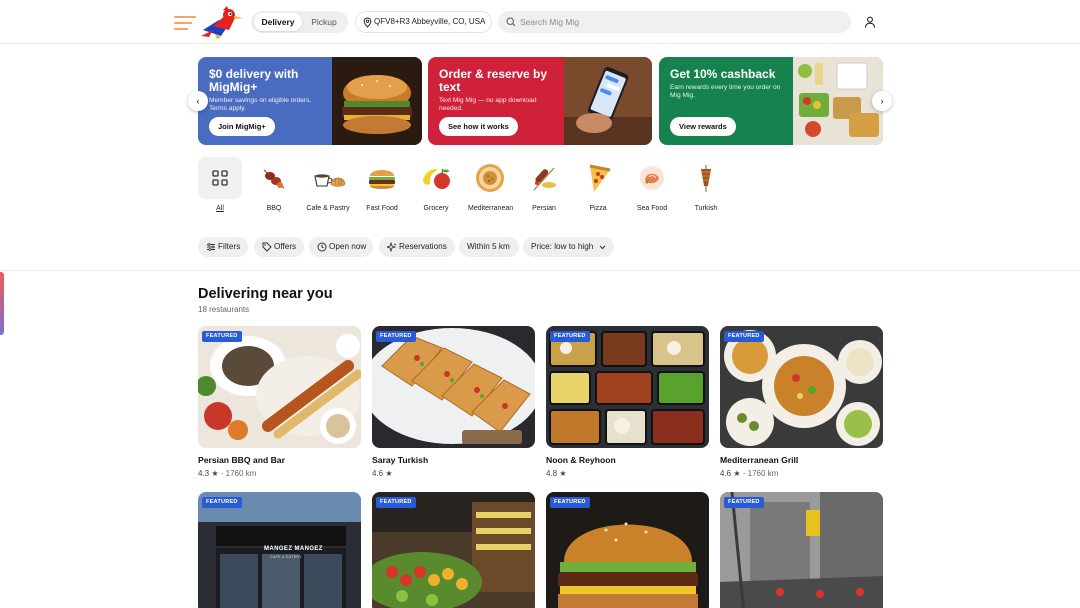 This screenshot has width=1080, height=608. Describe the element at coordinates (241, 460) in the screenshot. I see `restaurant-name: Persian BBQ and Bar` at that location.